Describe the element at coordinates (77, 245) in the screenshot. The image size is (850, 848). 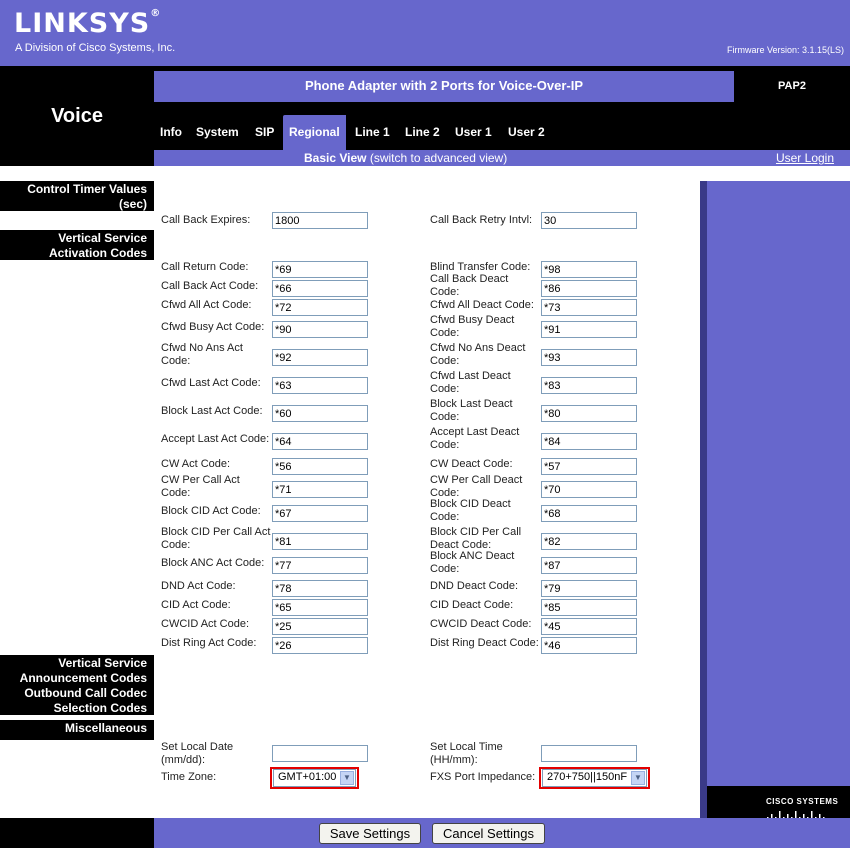
I see `group-vsac: Vertical Service Activation Codes` at that location.